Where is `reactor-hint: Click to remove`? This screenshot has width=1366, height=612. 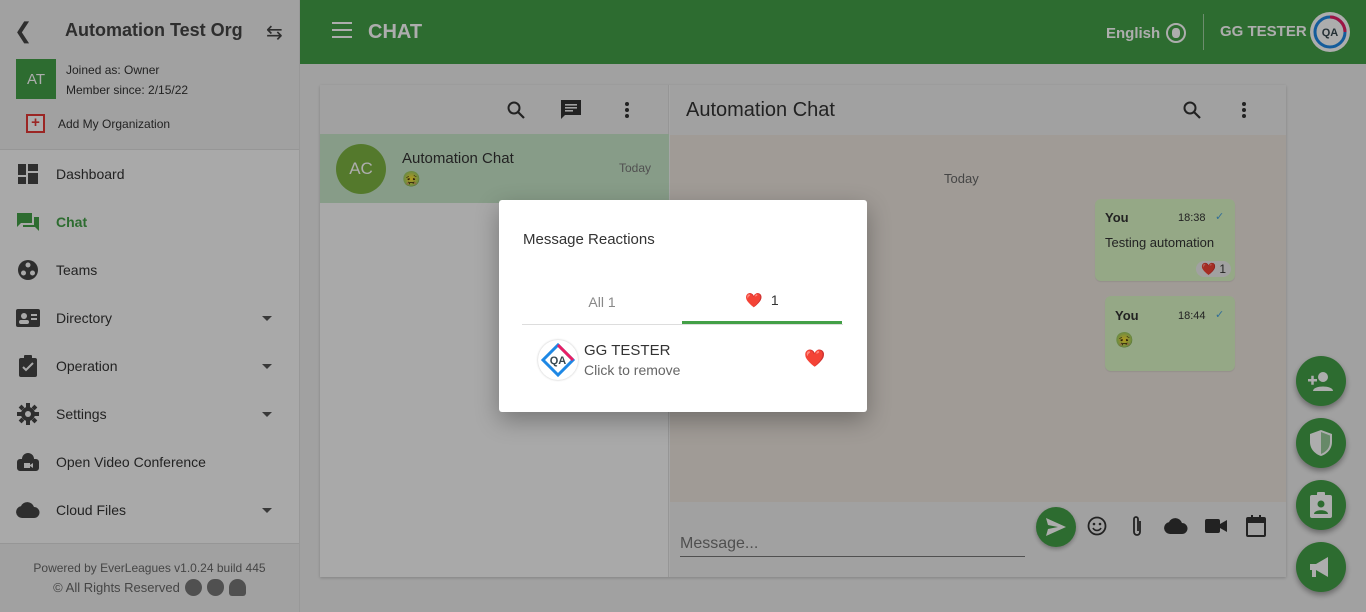 reactor-hint: Click to remove is located at coordinates (632, 370).